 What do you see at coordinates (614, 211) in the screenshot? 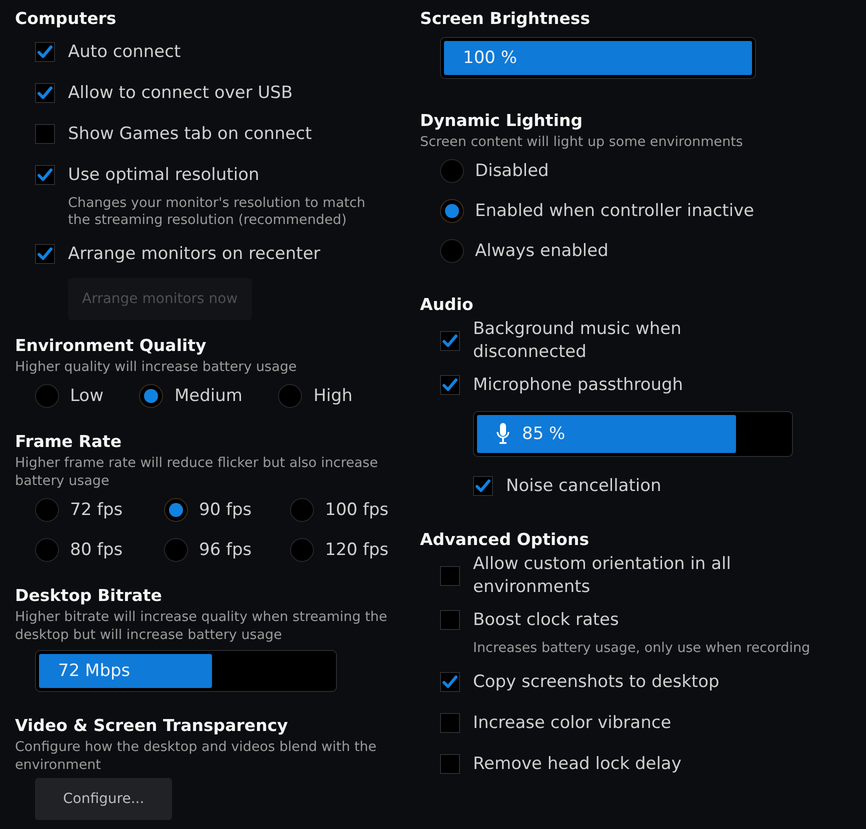
I see `radio-label: Enabled when controller inactive` at bounding box center [614, 211].